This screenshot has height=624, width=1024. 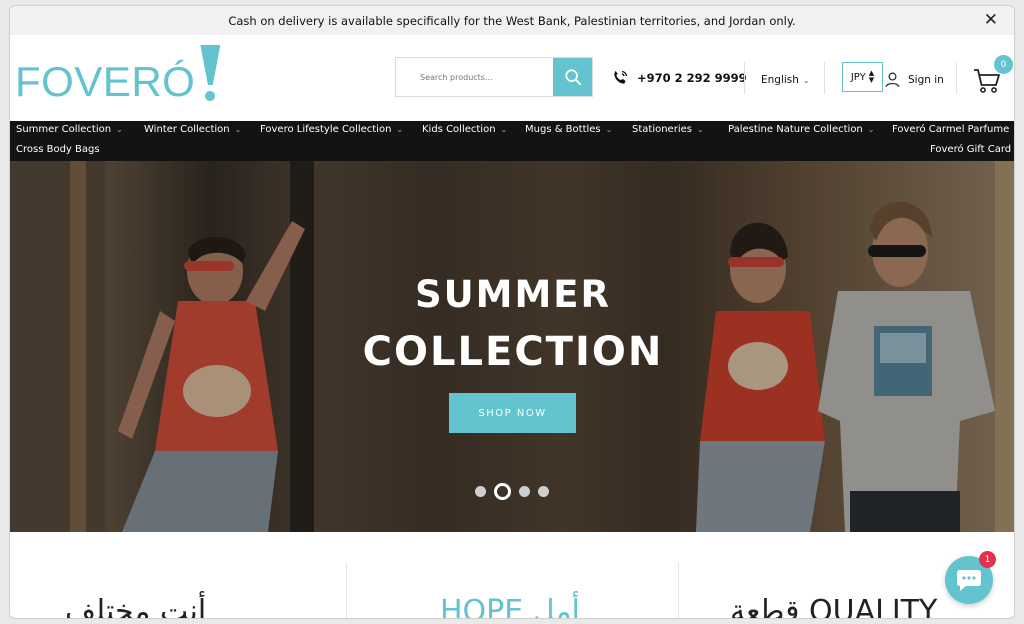 I want to click on nav-item-gift-card: Foveró Gift Card, so click(x=970, y=149).